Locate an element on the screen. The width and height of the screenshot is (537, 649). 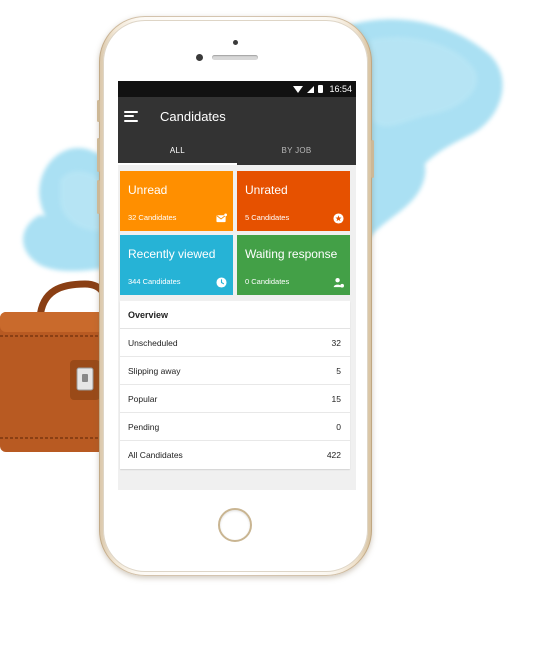
overview-row-unscheduled: Unscheduled 32 is located at coordinates (235, 343).